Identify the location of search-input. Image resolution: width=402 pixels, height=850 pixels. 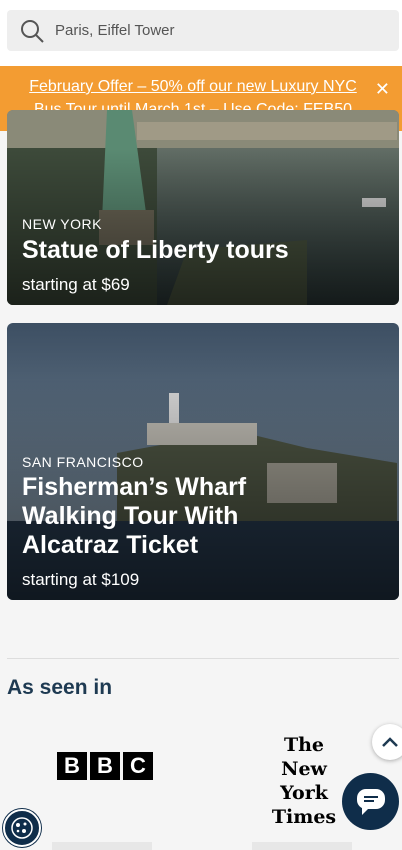
(205, 30).